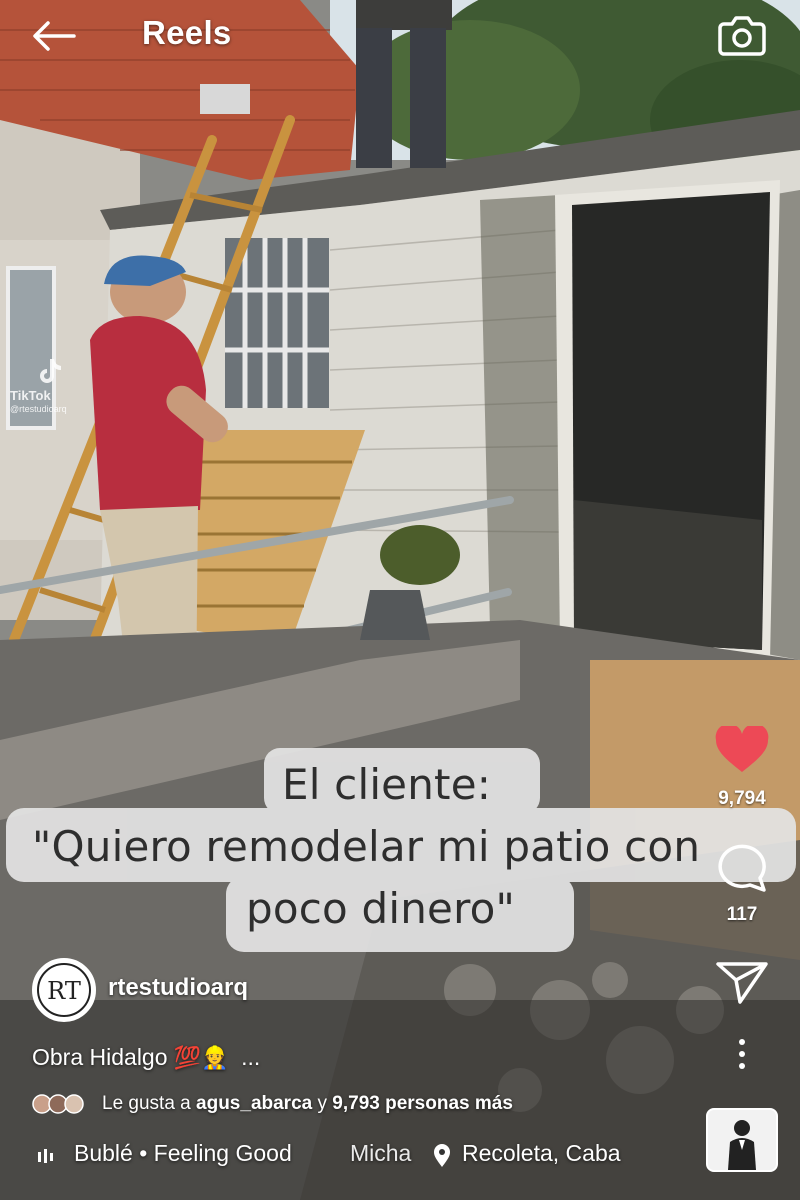 The height and width of the screenshot is (1200, 800). Describe the element at coordinates (366, 846) in the screenshot. I see `caption-line-2: "Quiero remodelar mi patio con` at that location.